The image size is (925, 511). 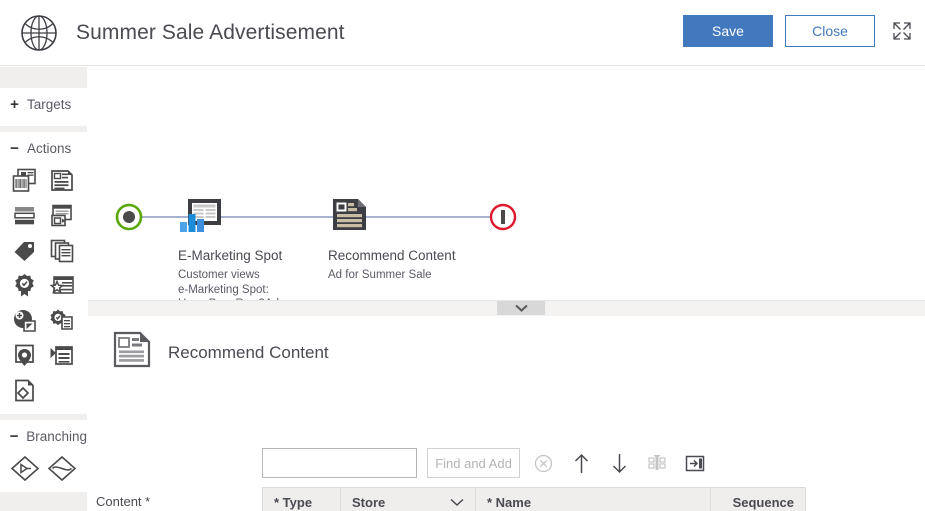 I want to click on palette-group-actions-header: − Actions, so click(x=43, y=148).